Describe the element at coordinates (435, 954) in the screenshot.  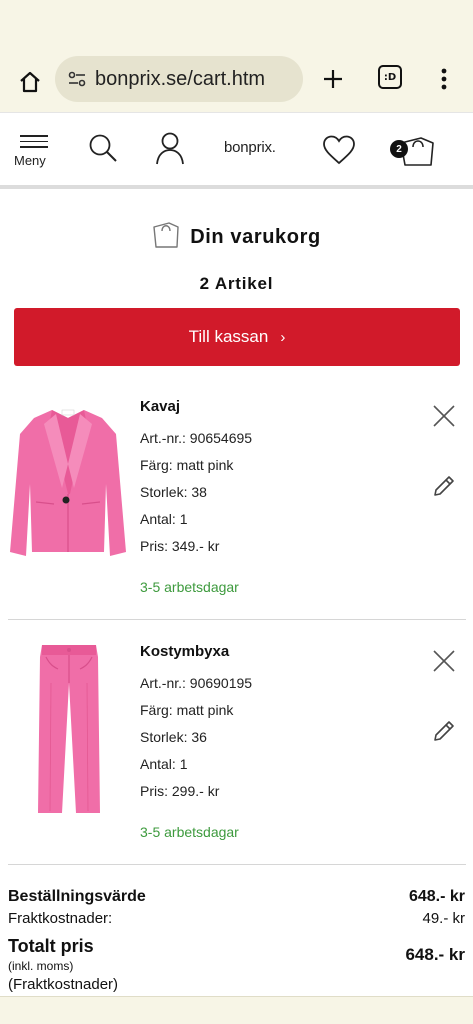
I see `total-price-value: 648.- kr` at that location.